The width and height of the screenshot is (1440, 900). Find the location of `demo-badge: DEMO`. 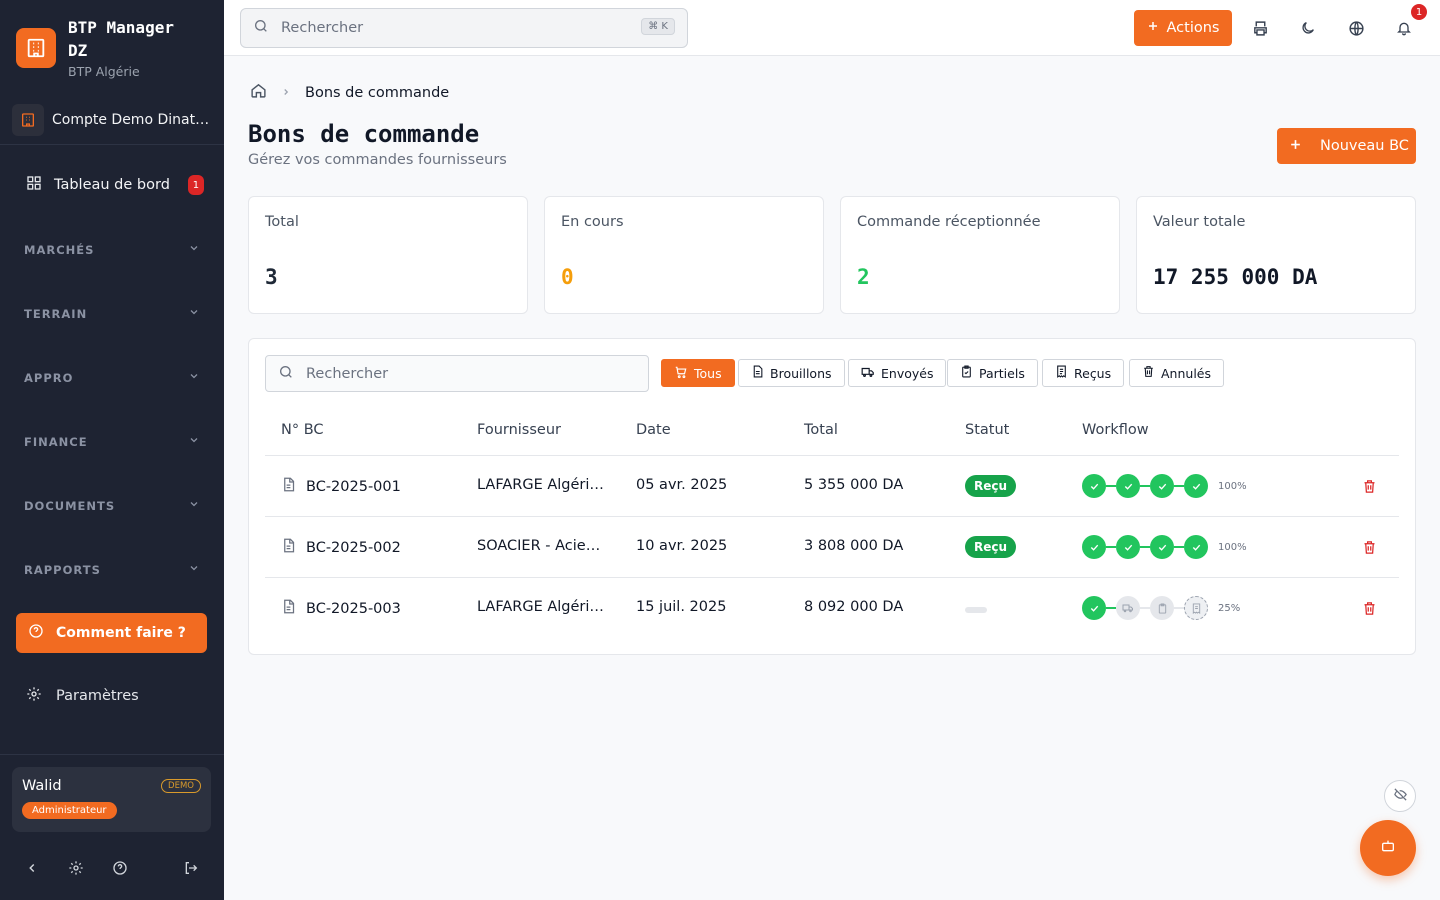

demo-badge: DEMO is located at coordinates (181, 786).